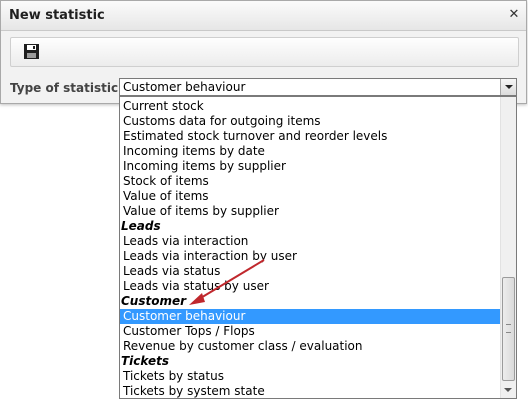 The height and width of the screenshot is (408, 528). What do you see at coordinates (514, 15) in the screenshot?
I see `close-icon: ✕` at bounding box center [514, 15].